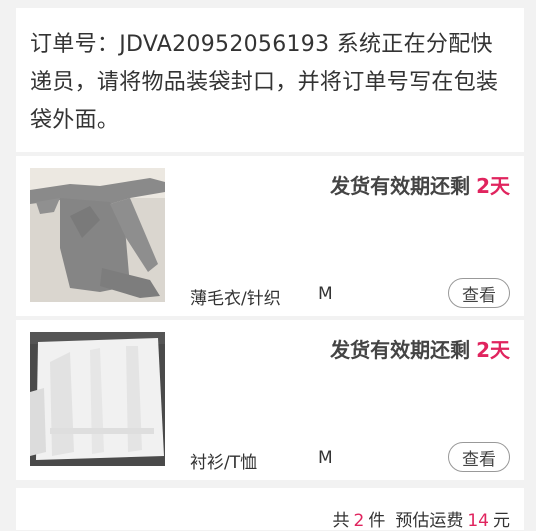 The image size is (536, 531). I want to click on item-count: 2, so click(359, 521).